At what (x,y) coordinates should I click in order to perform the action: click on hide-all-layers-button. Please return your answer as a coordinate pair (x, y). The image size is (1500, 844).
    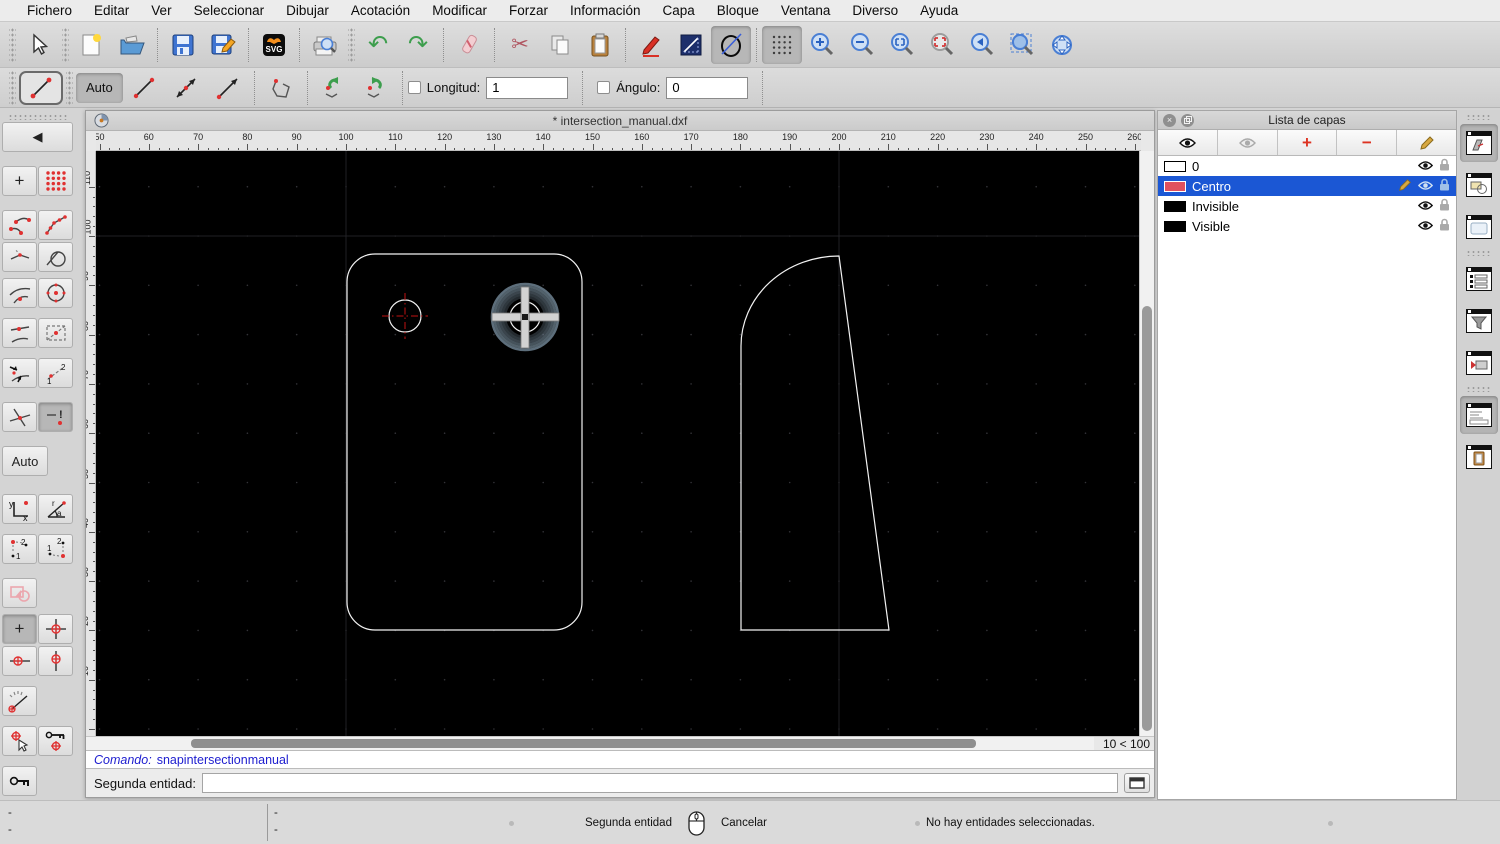
    Looking at the image, I should click on (1247, 142).